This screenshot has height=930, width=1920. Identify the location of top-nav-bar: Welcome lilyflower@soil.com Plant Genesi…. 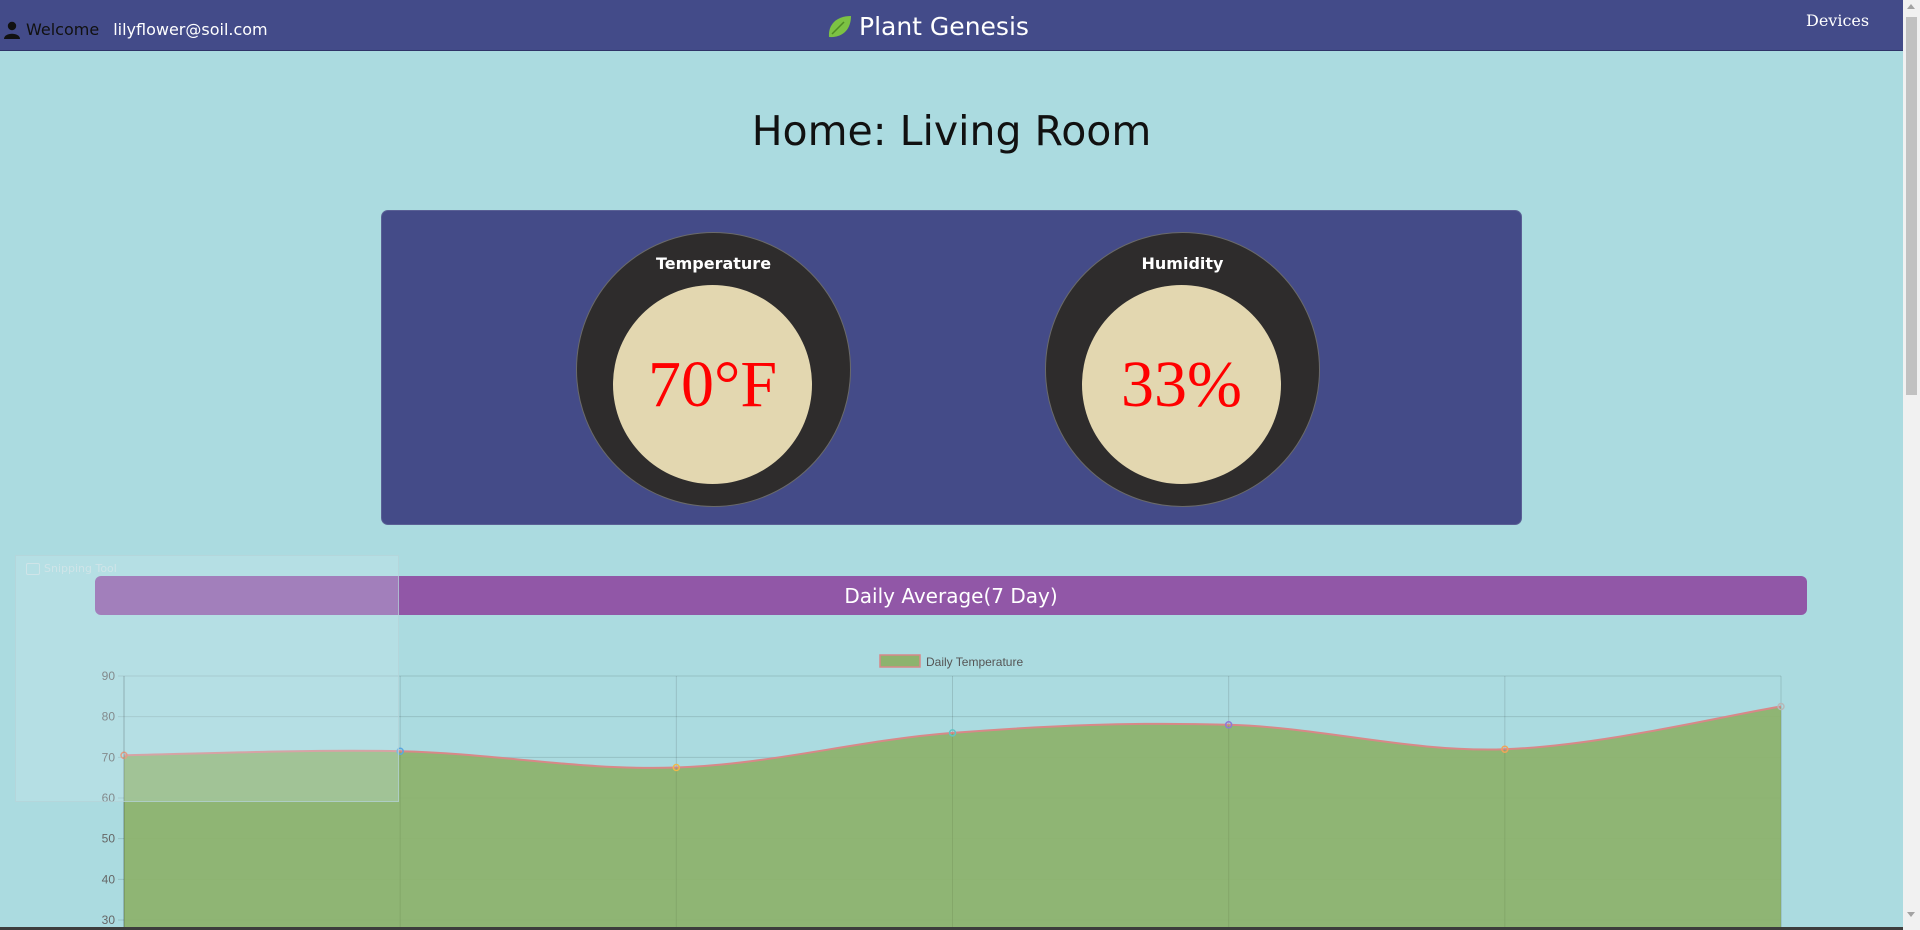
(951, 25).